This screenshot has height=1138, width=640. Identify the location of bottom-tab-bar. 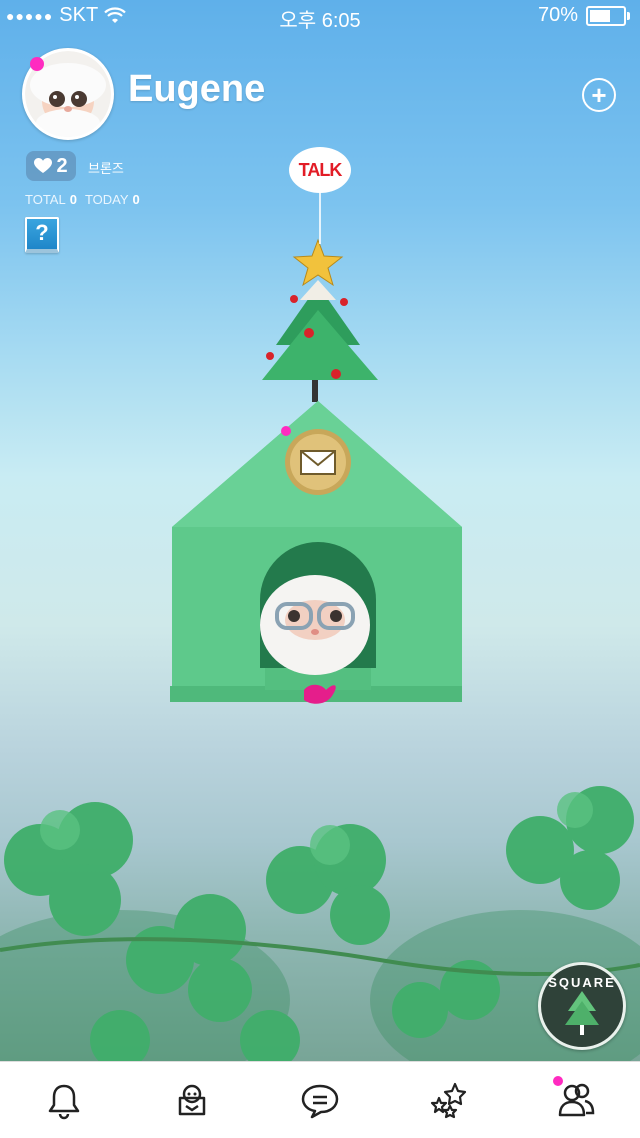
(320, 1099).